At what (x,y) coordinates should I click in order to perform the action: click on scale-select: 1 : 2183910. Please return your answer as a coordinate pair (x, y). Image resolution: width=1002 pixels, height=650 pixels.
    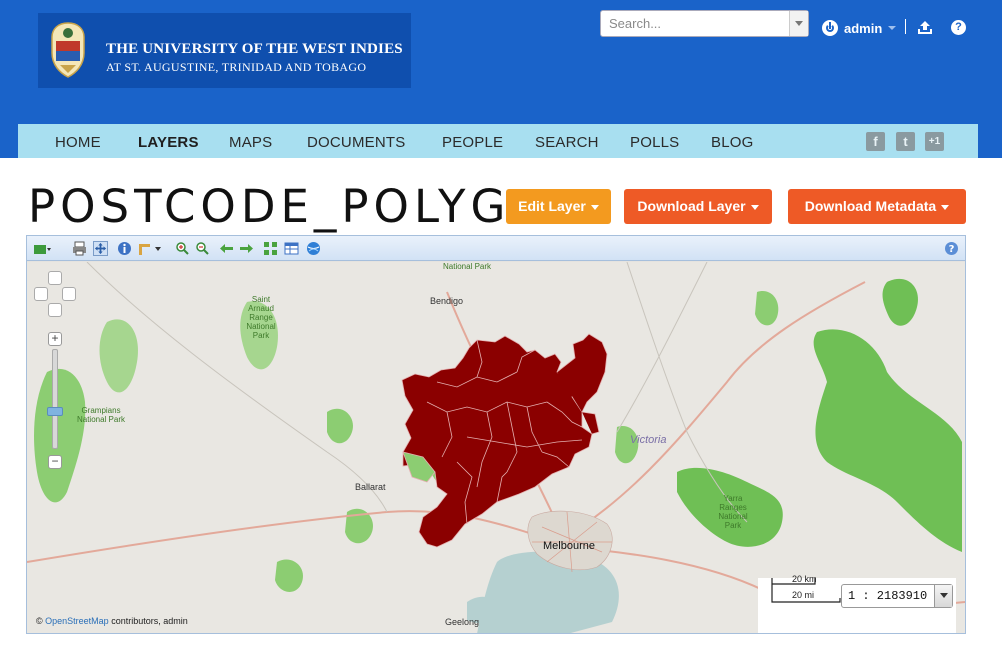
    Looking at the image, I should click on (897, 596).